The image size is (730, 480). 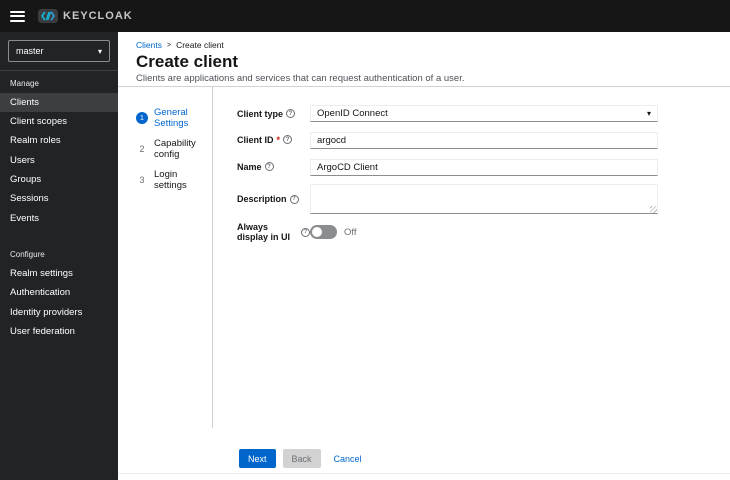 What do you see at coordinates (278, 139) in the screenshot?
I see `required-marker: *` at bounding box center [278, 139].